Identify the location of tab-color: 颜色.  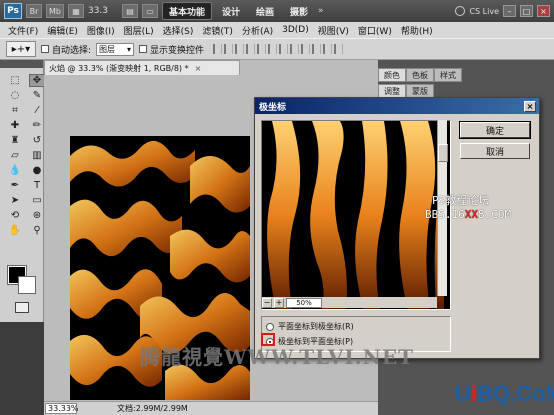
(392, 75).